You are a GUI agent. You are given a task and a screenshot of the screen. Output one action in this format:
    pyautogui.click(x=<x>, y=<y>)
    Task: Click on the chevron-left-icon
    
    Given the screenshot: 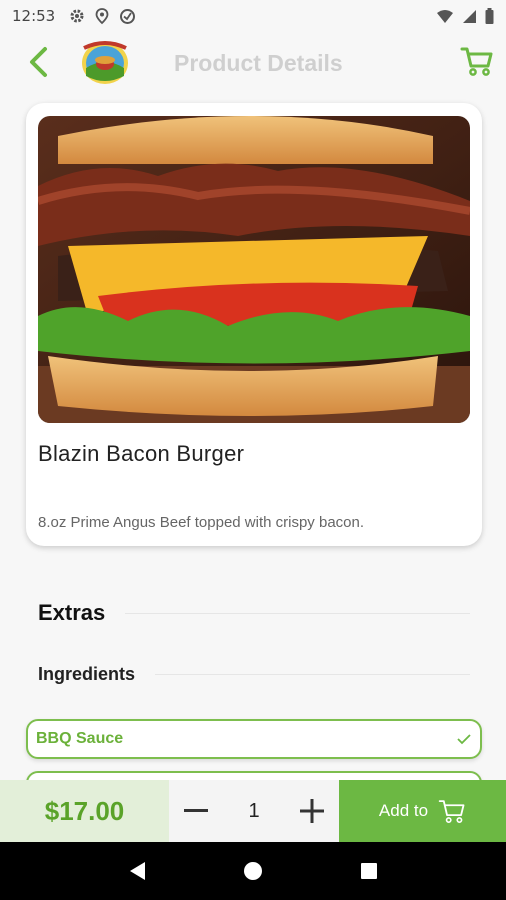 What is the action you would take?
    pyautogui.click(x=38, y=62)
    